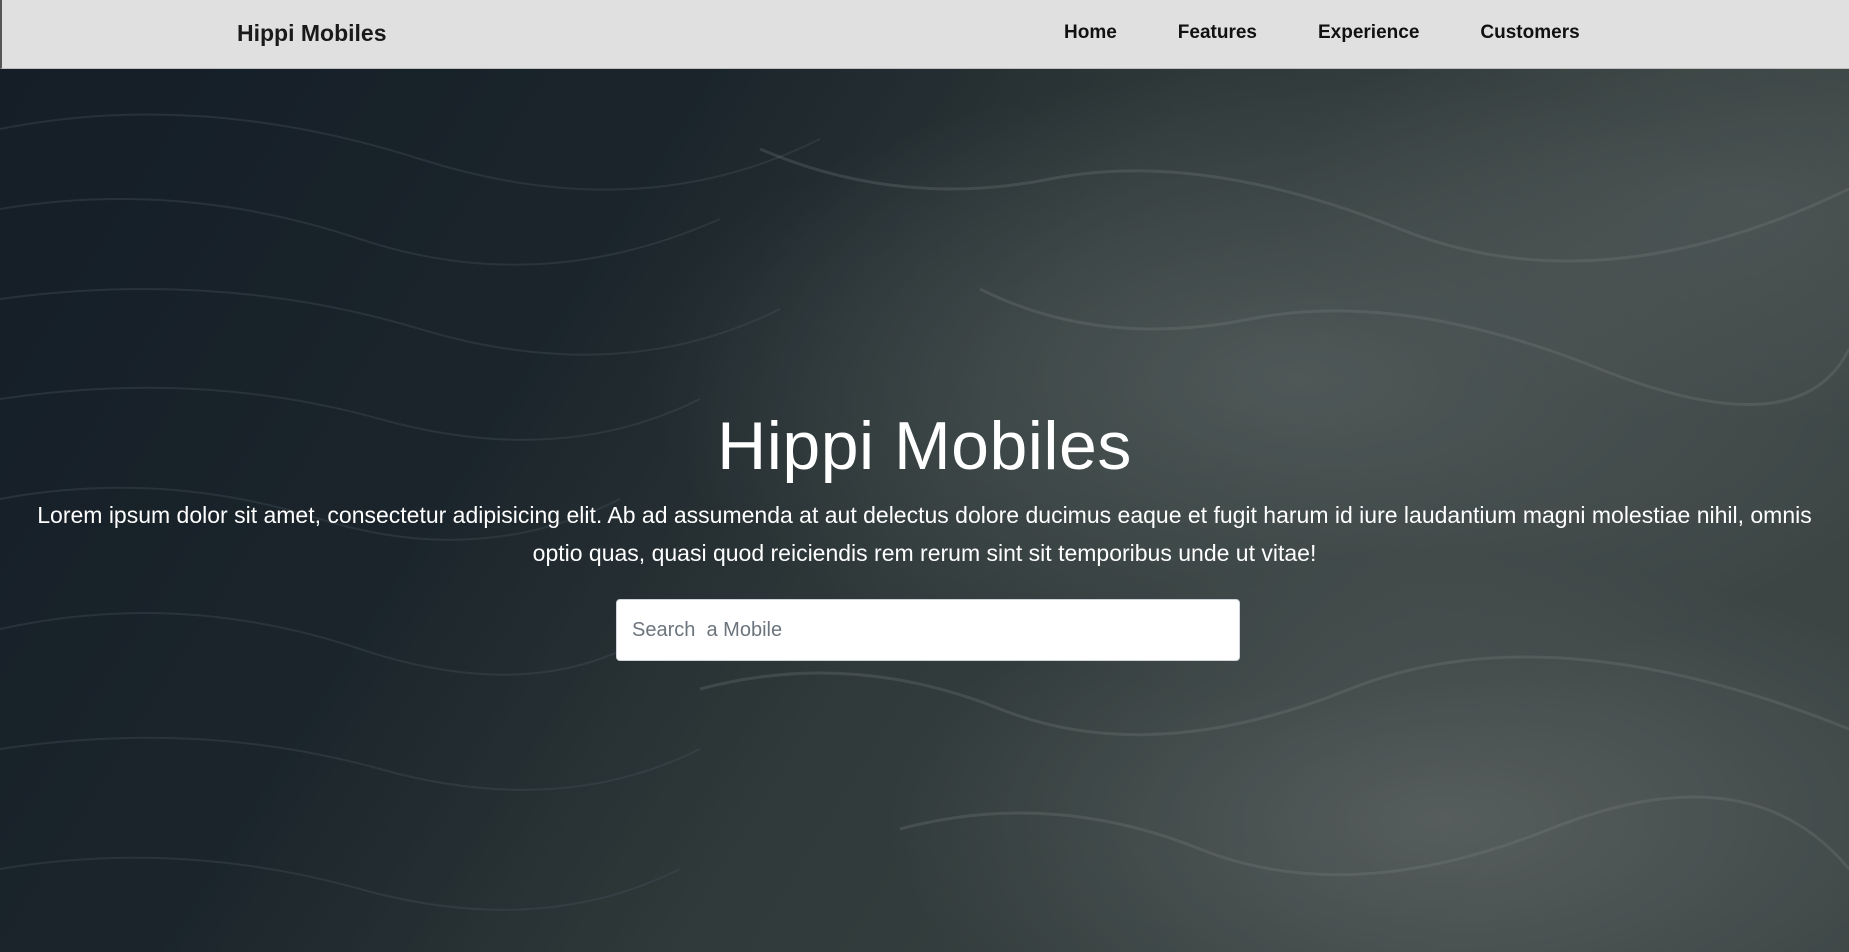 This screenshot has width=1849, height=952. Describe the element at coordinates (1090, 33) in the screenshot. I see `nav-link-home: Home` at that location.